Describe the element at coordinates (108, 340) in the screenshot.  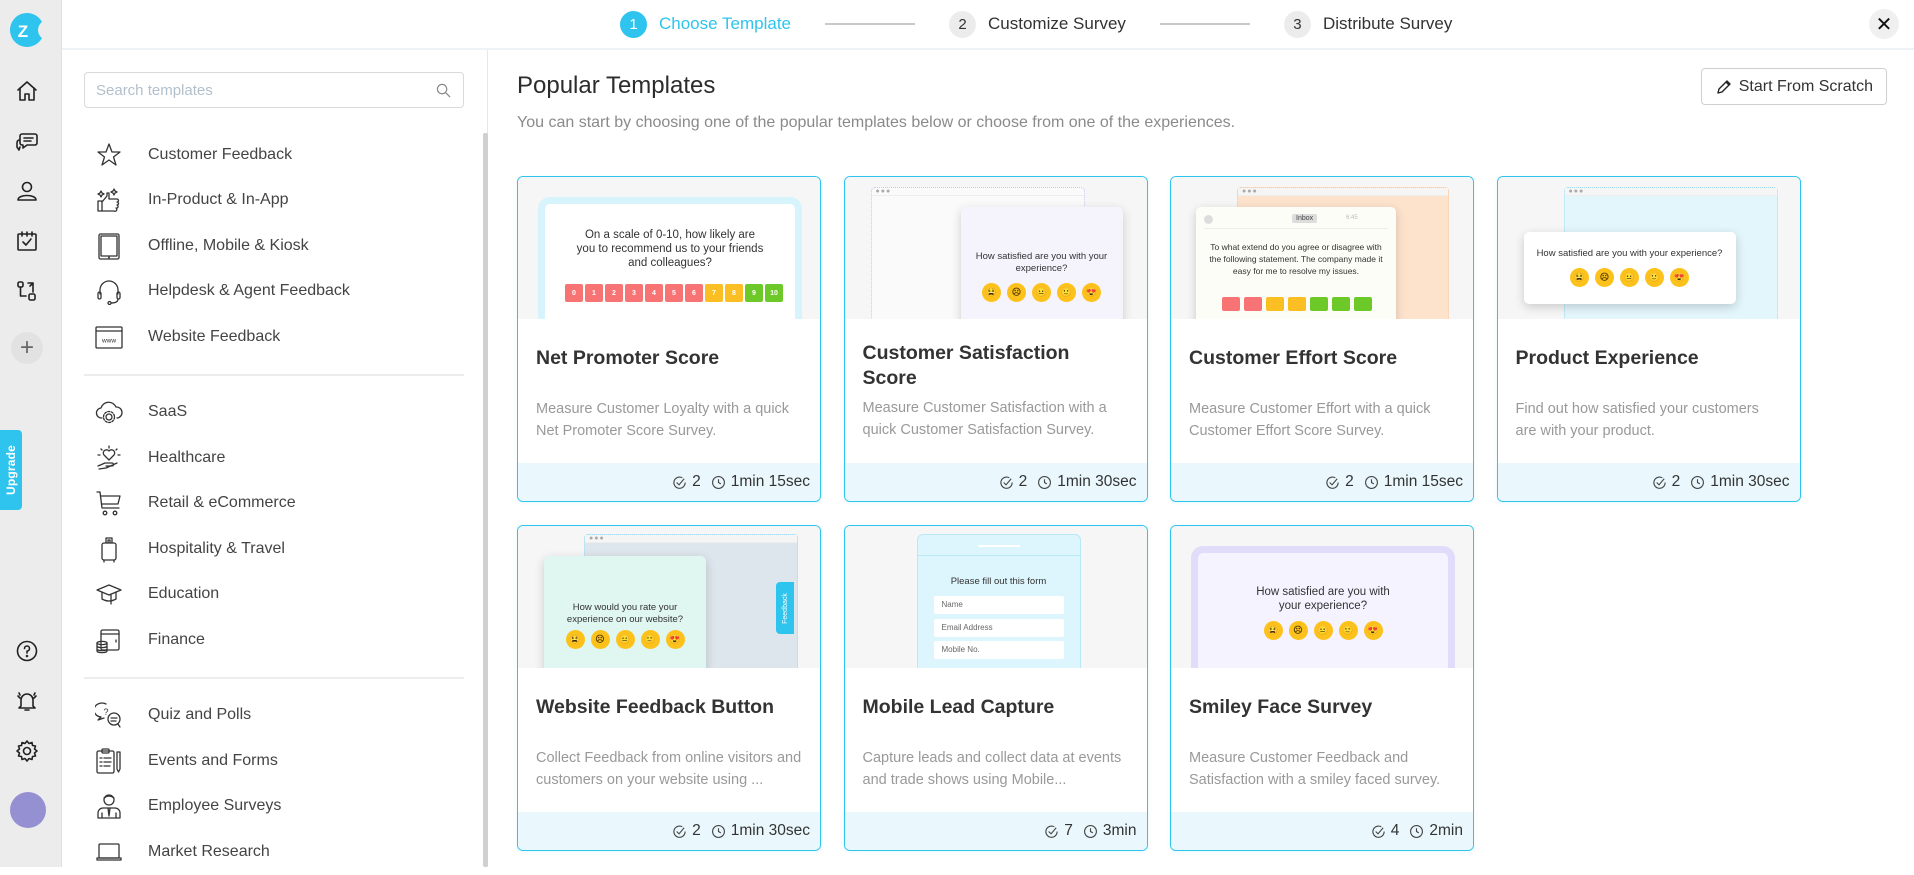
I see `svg-text: www` at that location.